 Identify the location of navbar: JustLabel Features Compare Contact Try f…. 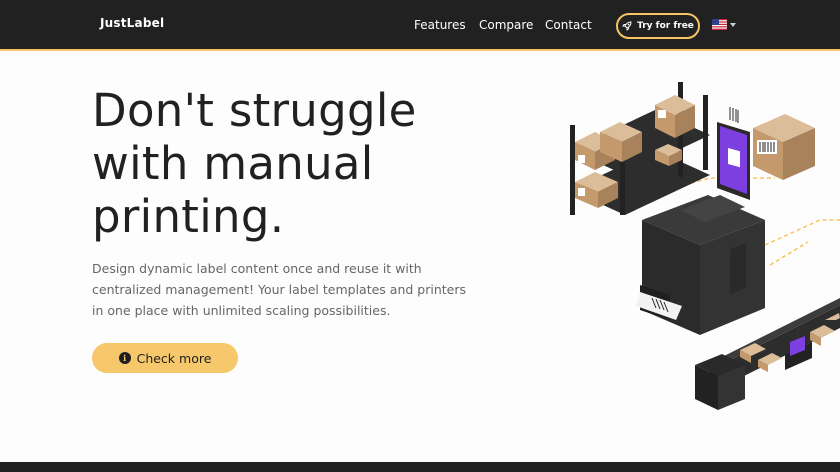
(420, 25).